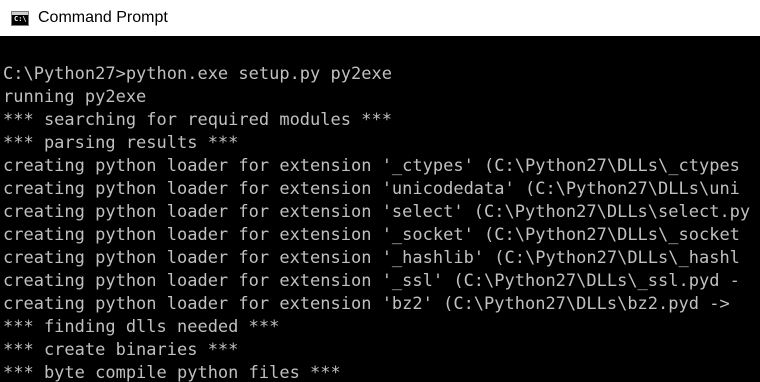 The width and height of the screenshot is (760, 382). What do you see at coordinates (380, 18) in the screenshot?
I see `title-bar: C:\ Command Prompt` at bounding box center [380, 18].